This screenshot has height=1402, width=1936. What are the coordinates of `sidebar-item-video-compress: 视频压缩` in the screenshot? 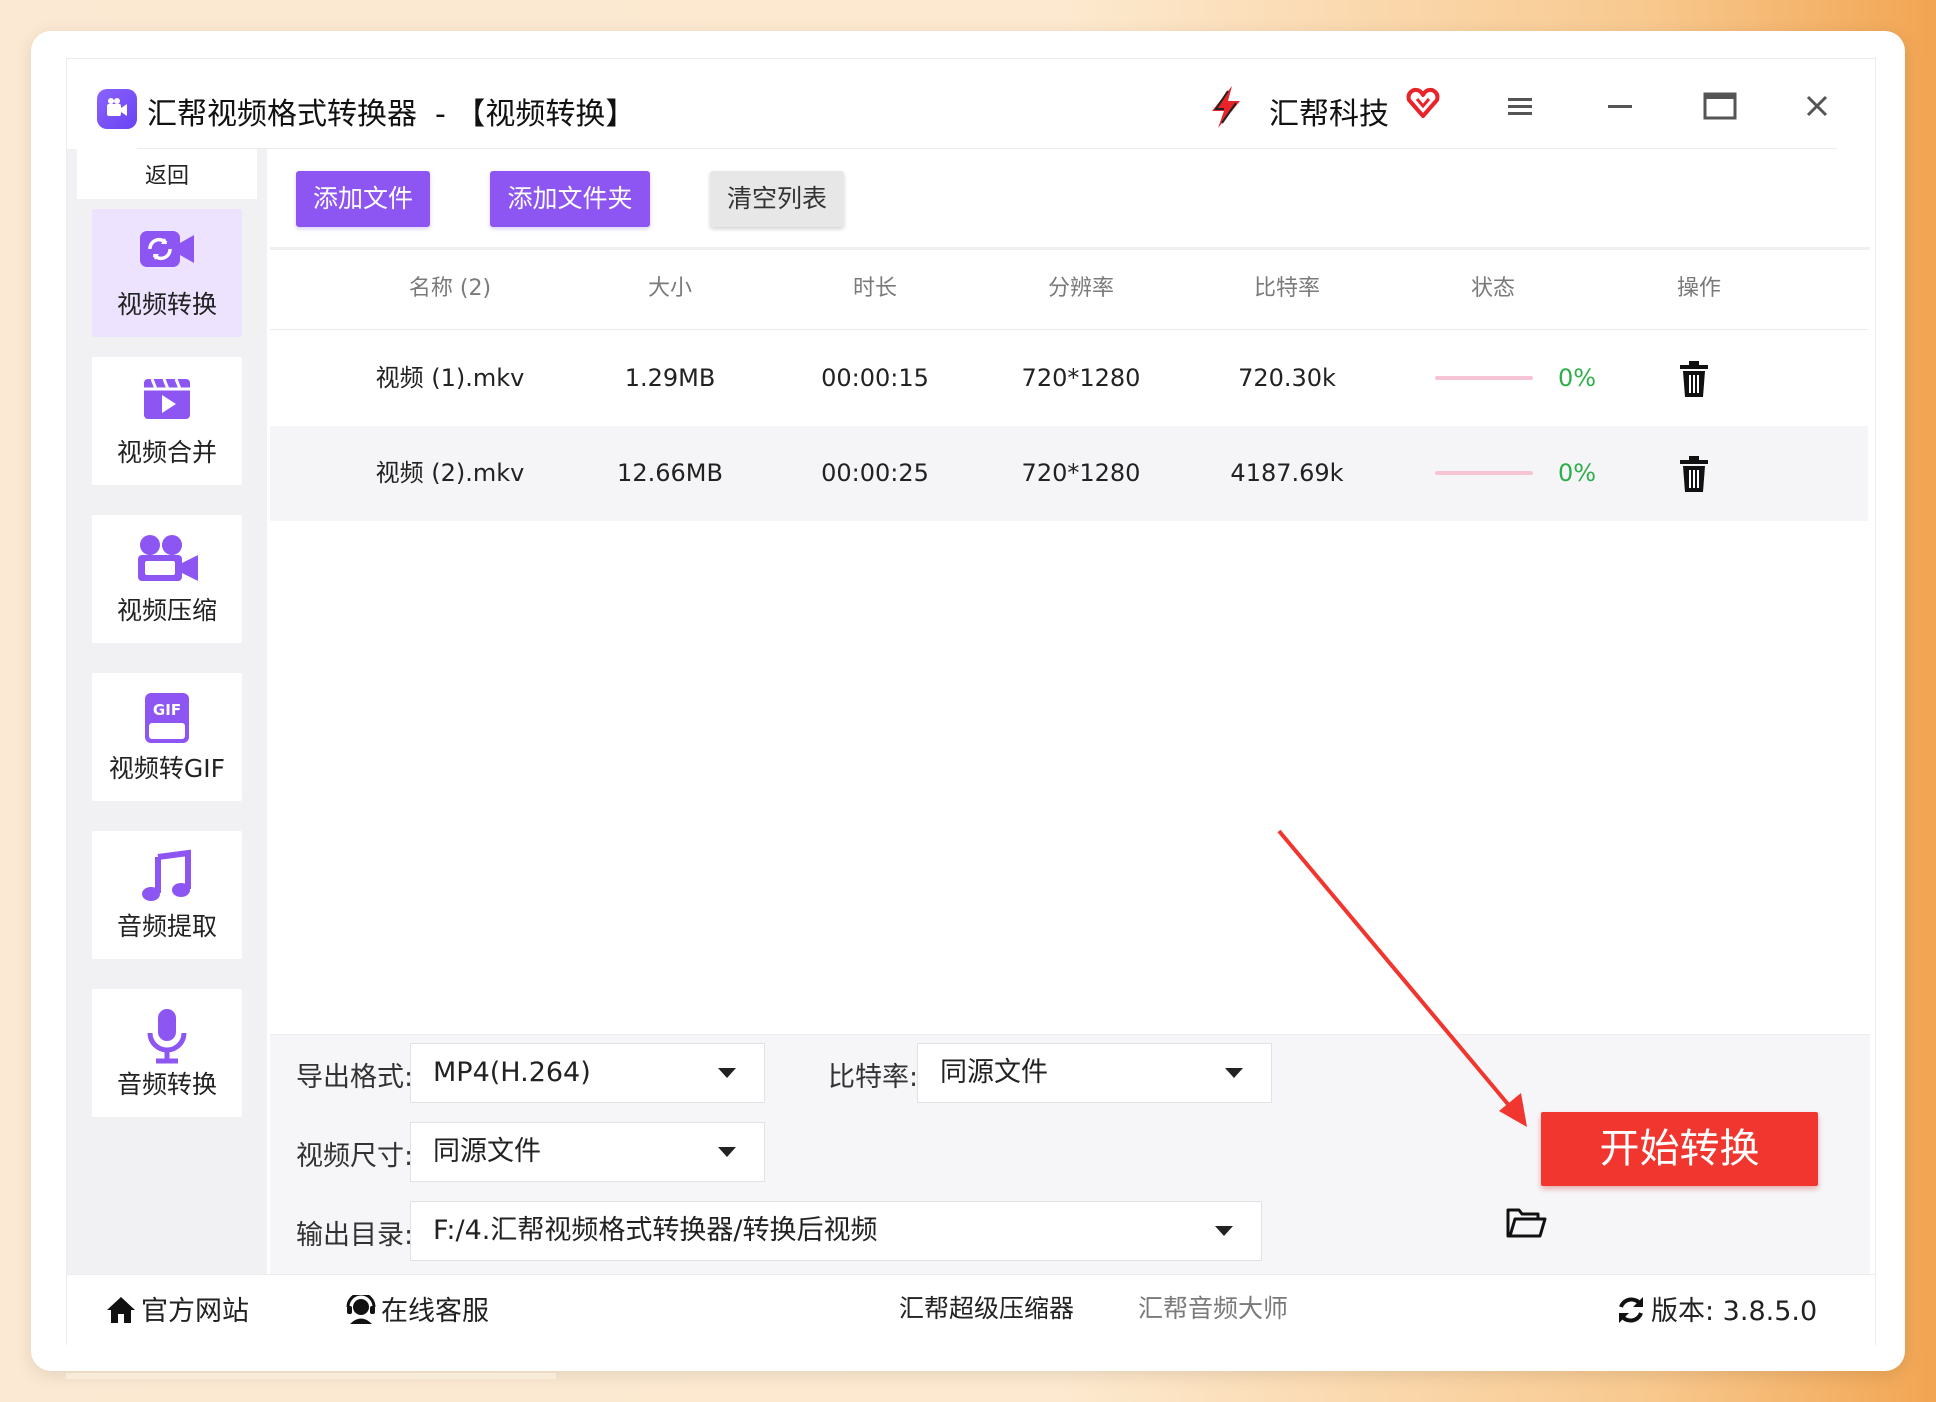 It's located at (167, 579).